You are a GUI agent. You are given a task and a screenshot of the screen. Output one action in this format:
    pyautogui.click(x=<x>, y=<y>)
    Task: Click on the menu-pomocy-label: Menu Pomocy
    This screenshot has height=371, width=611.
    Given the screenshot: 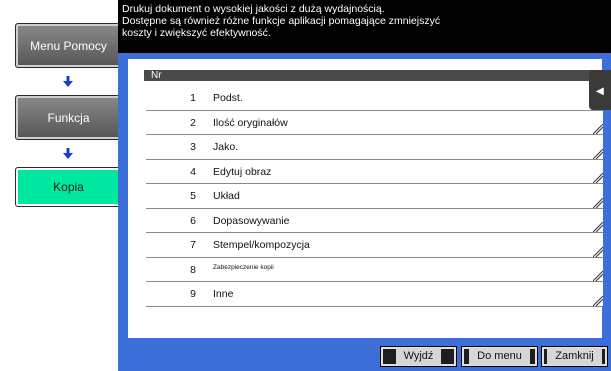 What is the action you would take?
    pyautogui.click(x=68, y=45)
    